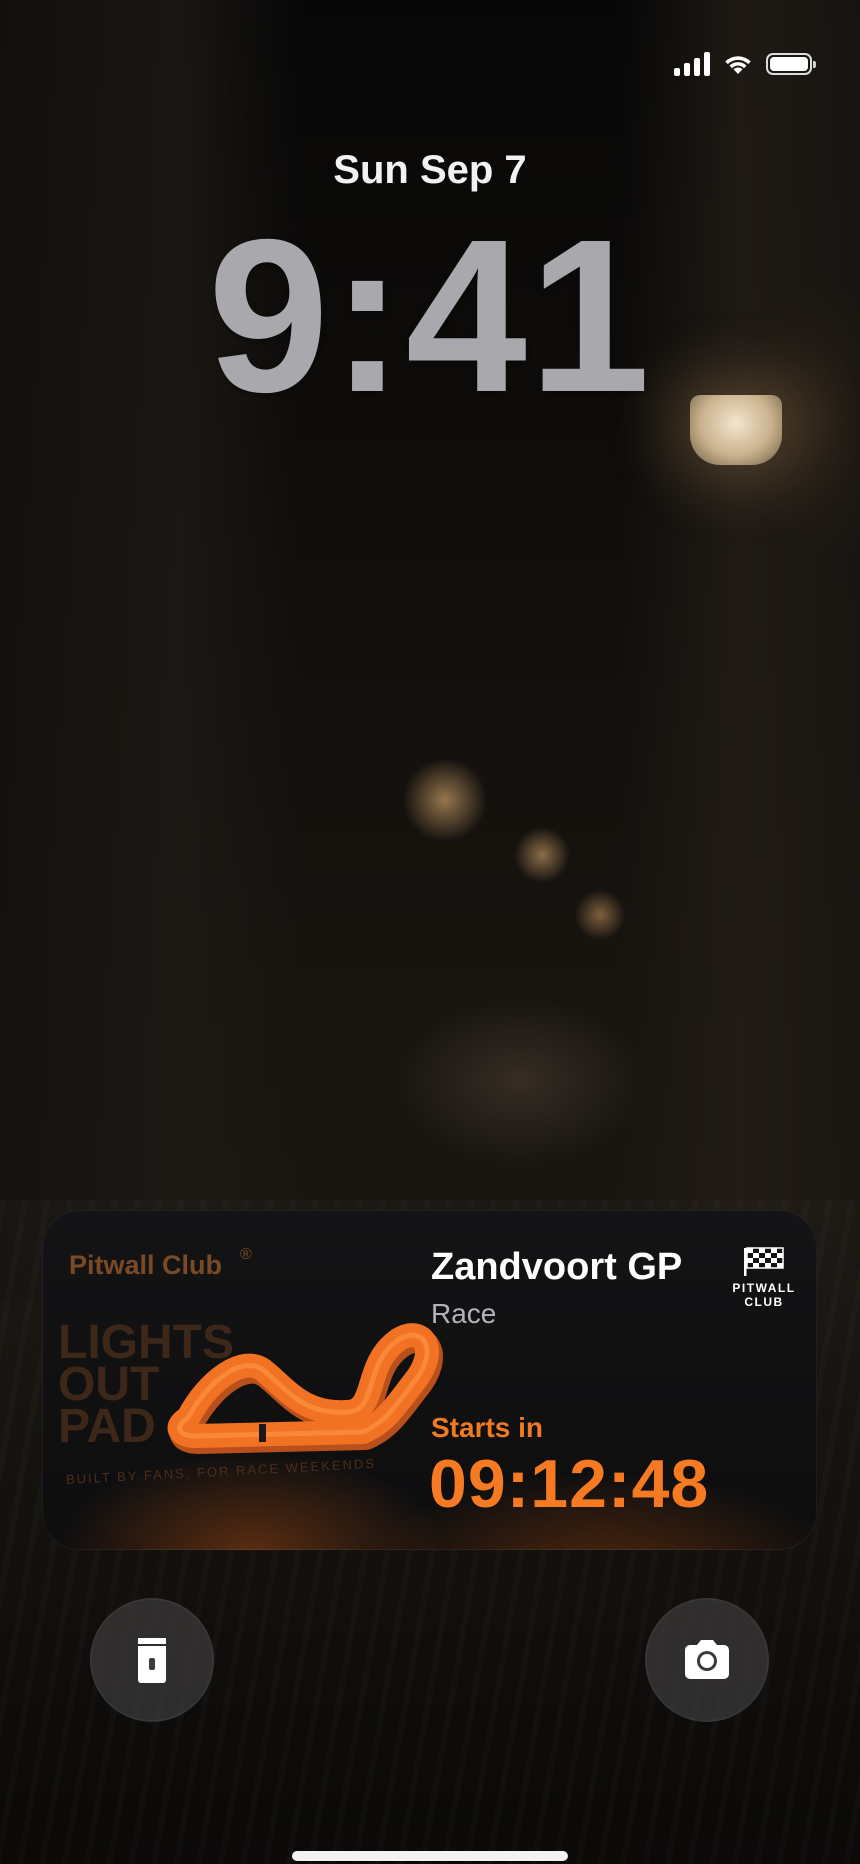 The width and height of the screenshot is (860, 1864). I want to click on flashlight-button, so click(152, 1660).